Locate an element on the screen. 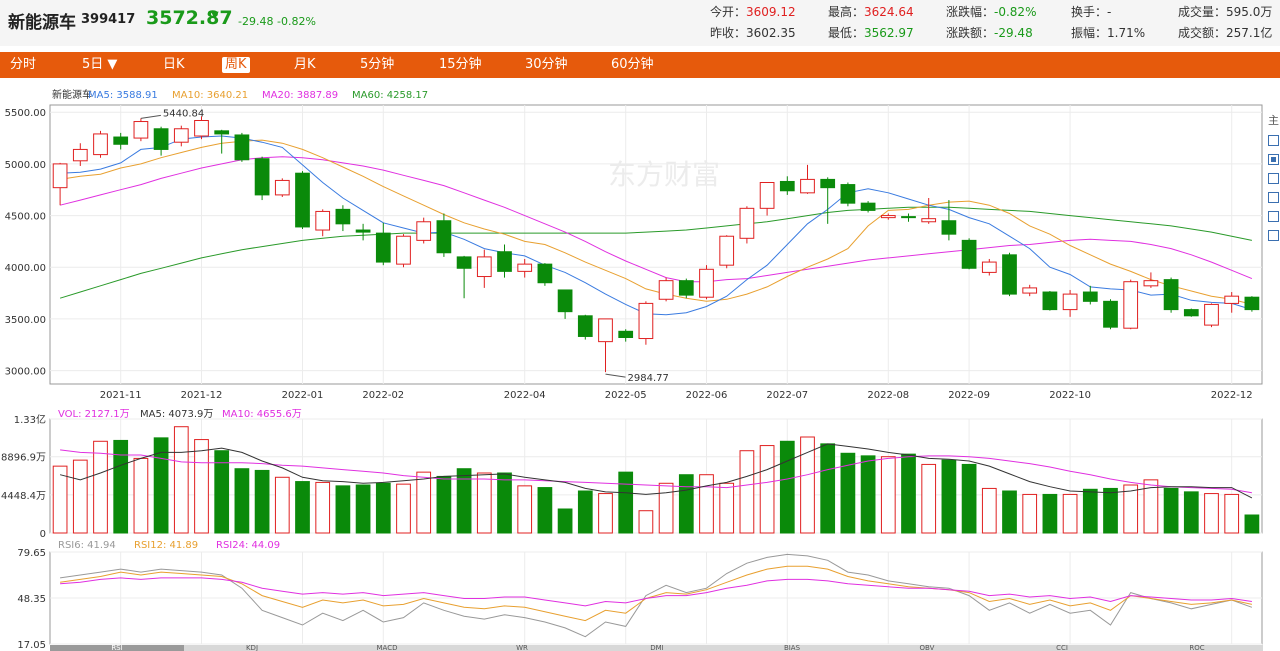 The width and height of the screenshot is (1280, 651). period-toolbar: 分时 5日 ▼ 日K 周K 月K 5分钟 15分钟 30分钟 60分钟 is located at coordinates (640, 65).